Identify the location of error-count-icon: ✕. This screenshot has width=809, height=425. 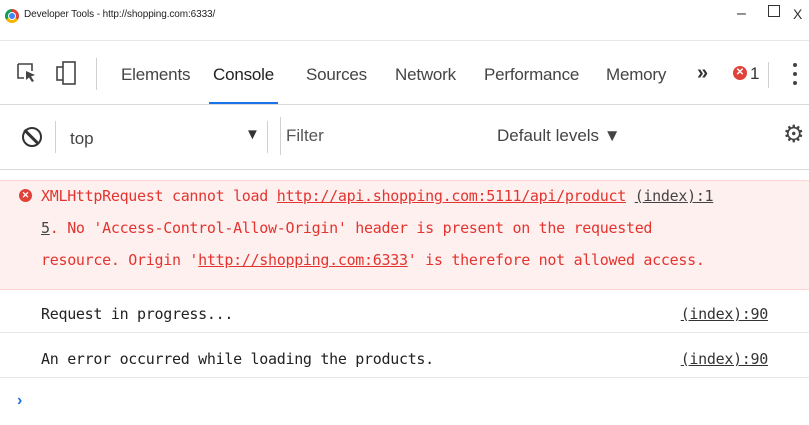
(740, 73).